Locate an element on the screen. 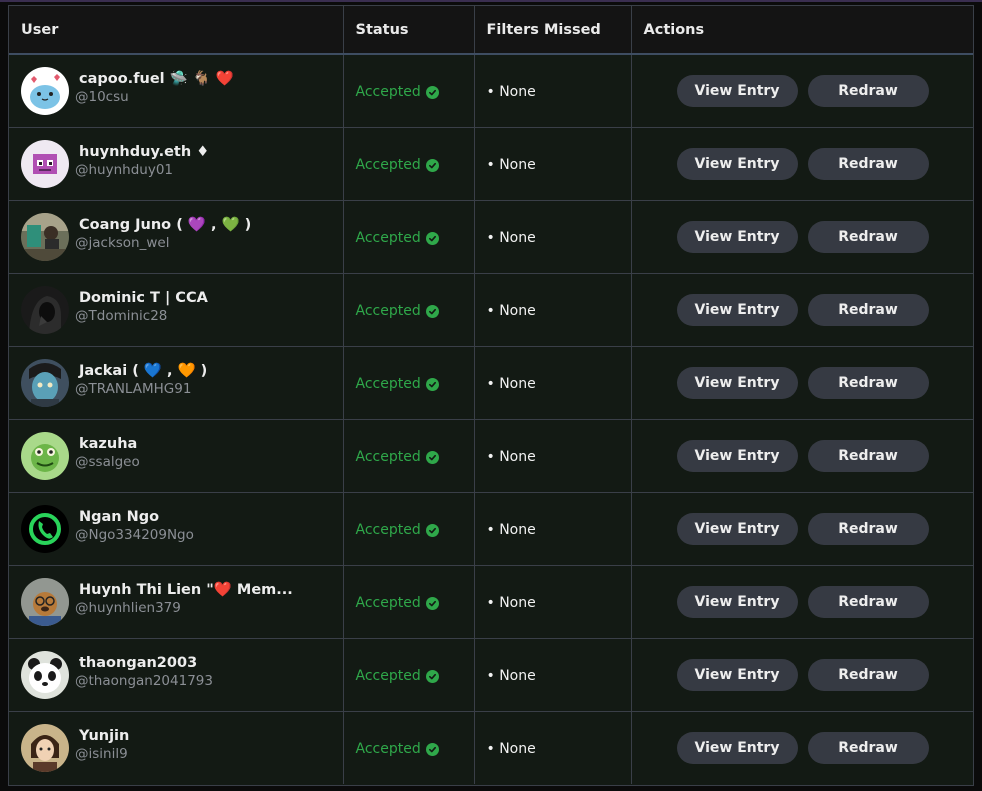 Image resolution: width=982 pixels, height=791 pixels. blue-face-avatar-image is located at coordinates (45, 382).